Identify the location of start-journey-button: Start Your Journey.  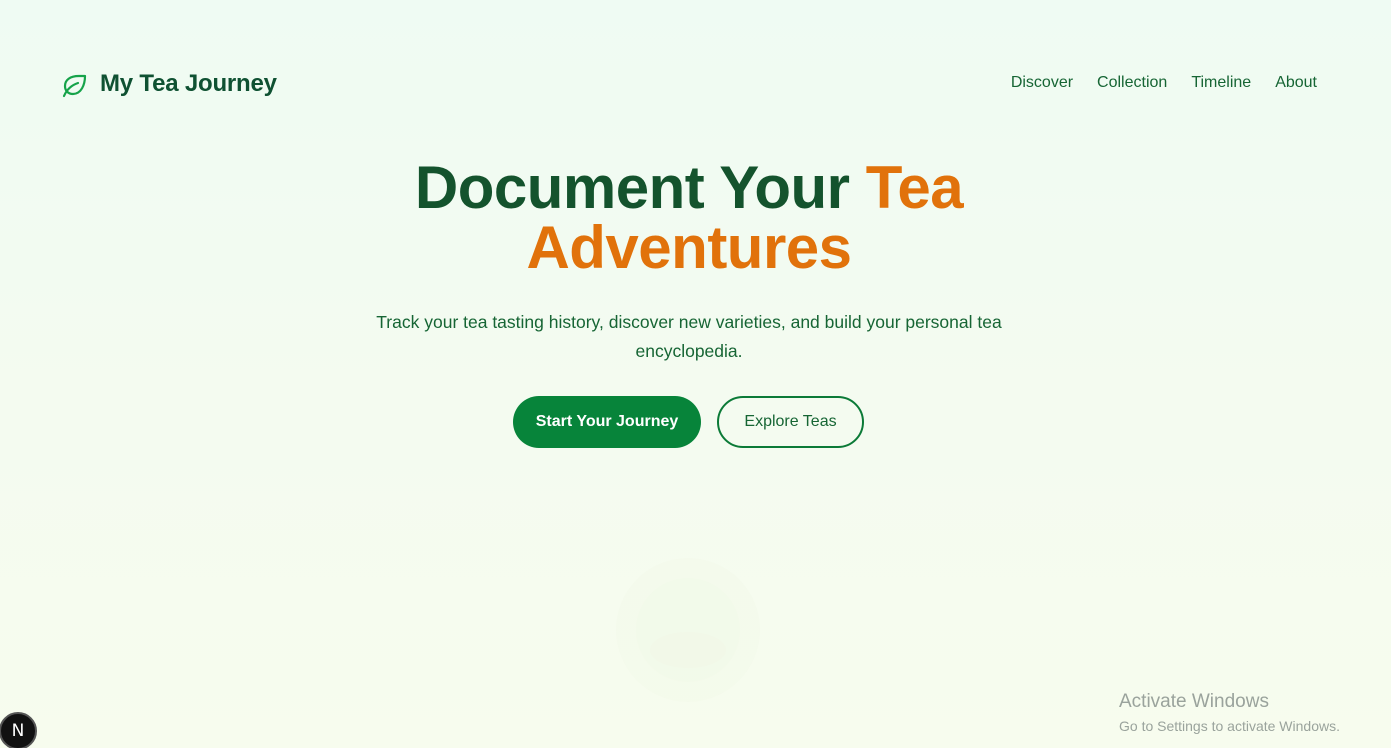
(607, 422).